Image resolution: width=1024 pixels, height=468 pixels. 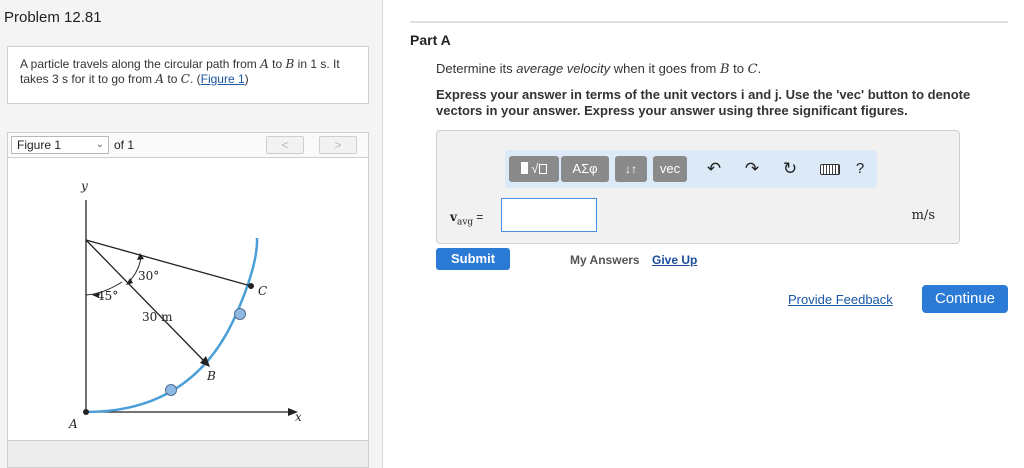 What do you see at coordinates (480, 217) in the screenshot?
I see `equals-sign: =` at bounding box center [480, 217].